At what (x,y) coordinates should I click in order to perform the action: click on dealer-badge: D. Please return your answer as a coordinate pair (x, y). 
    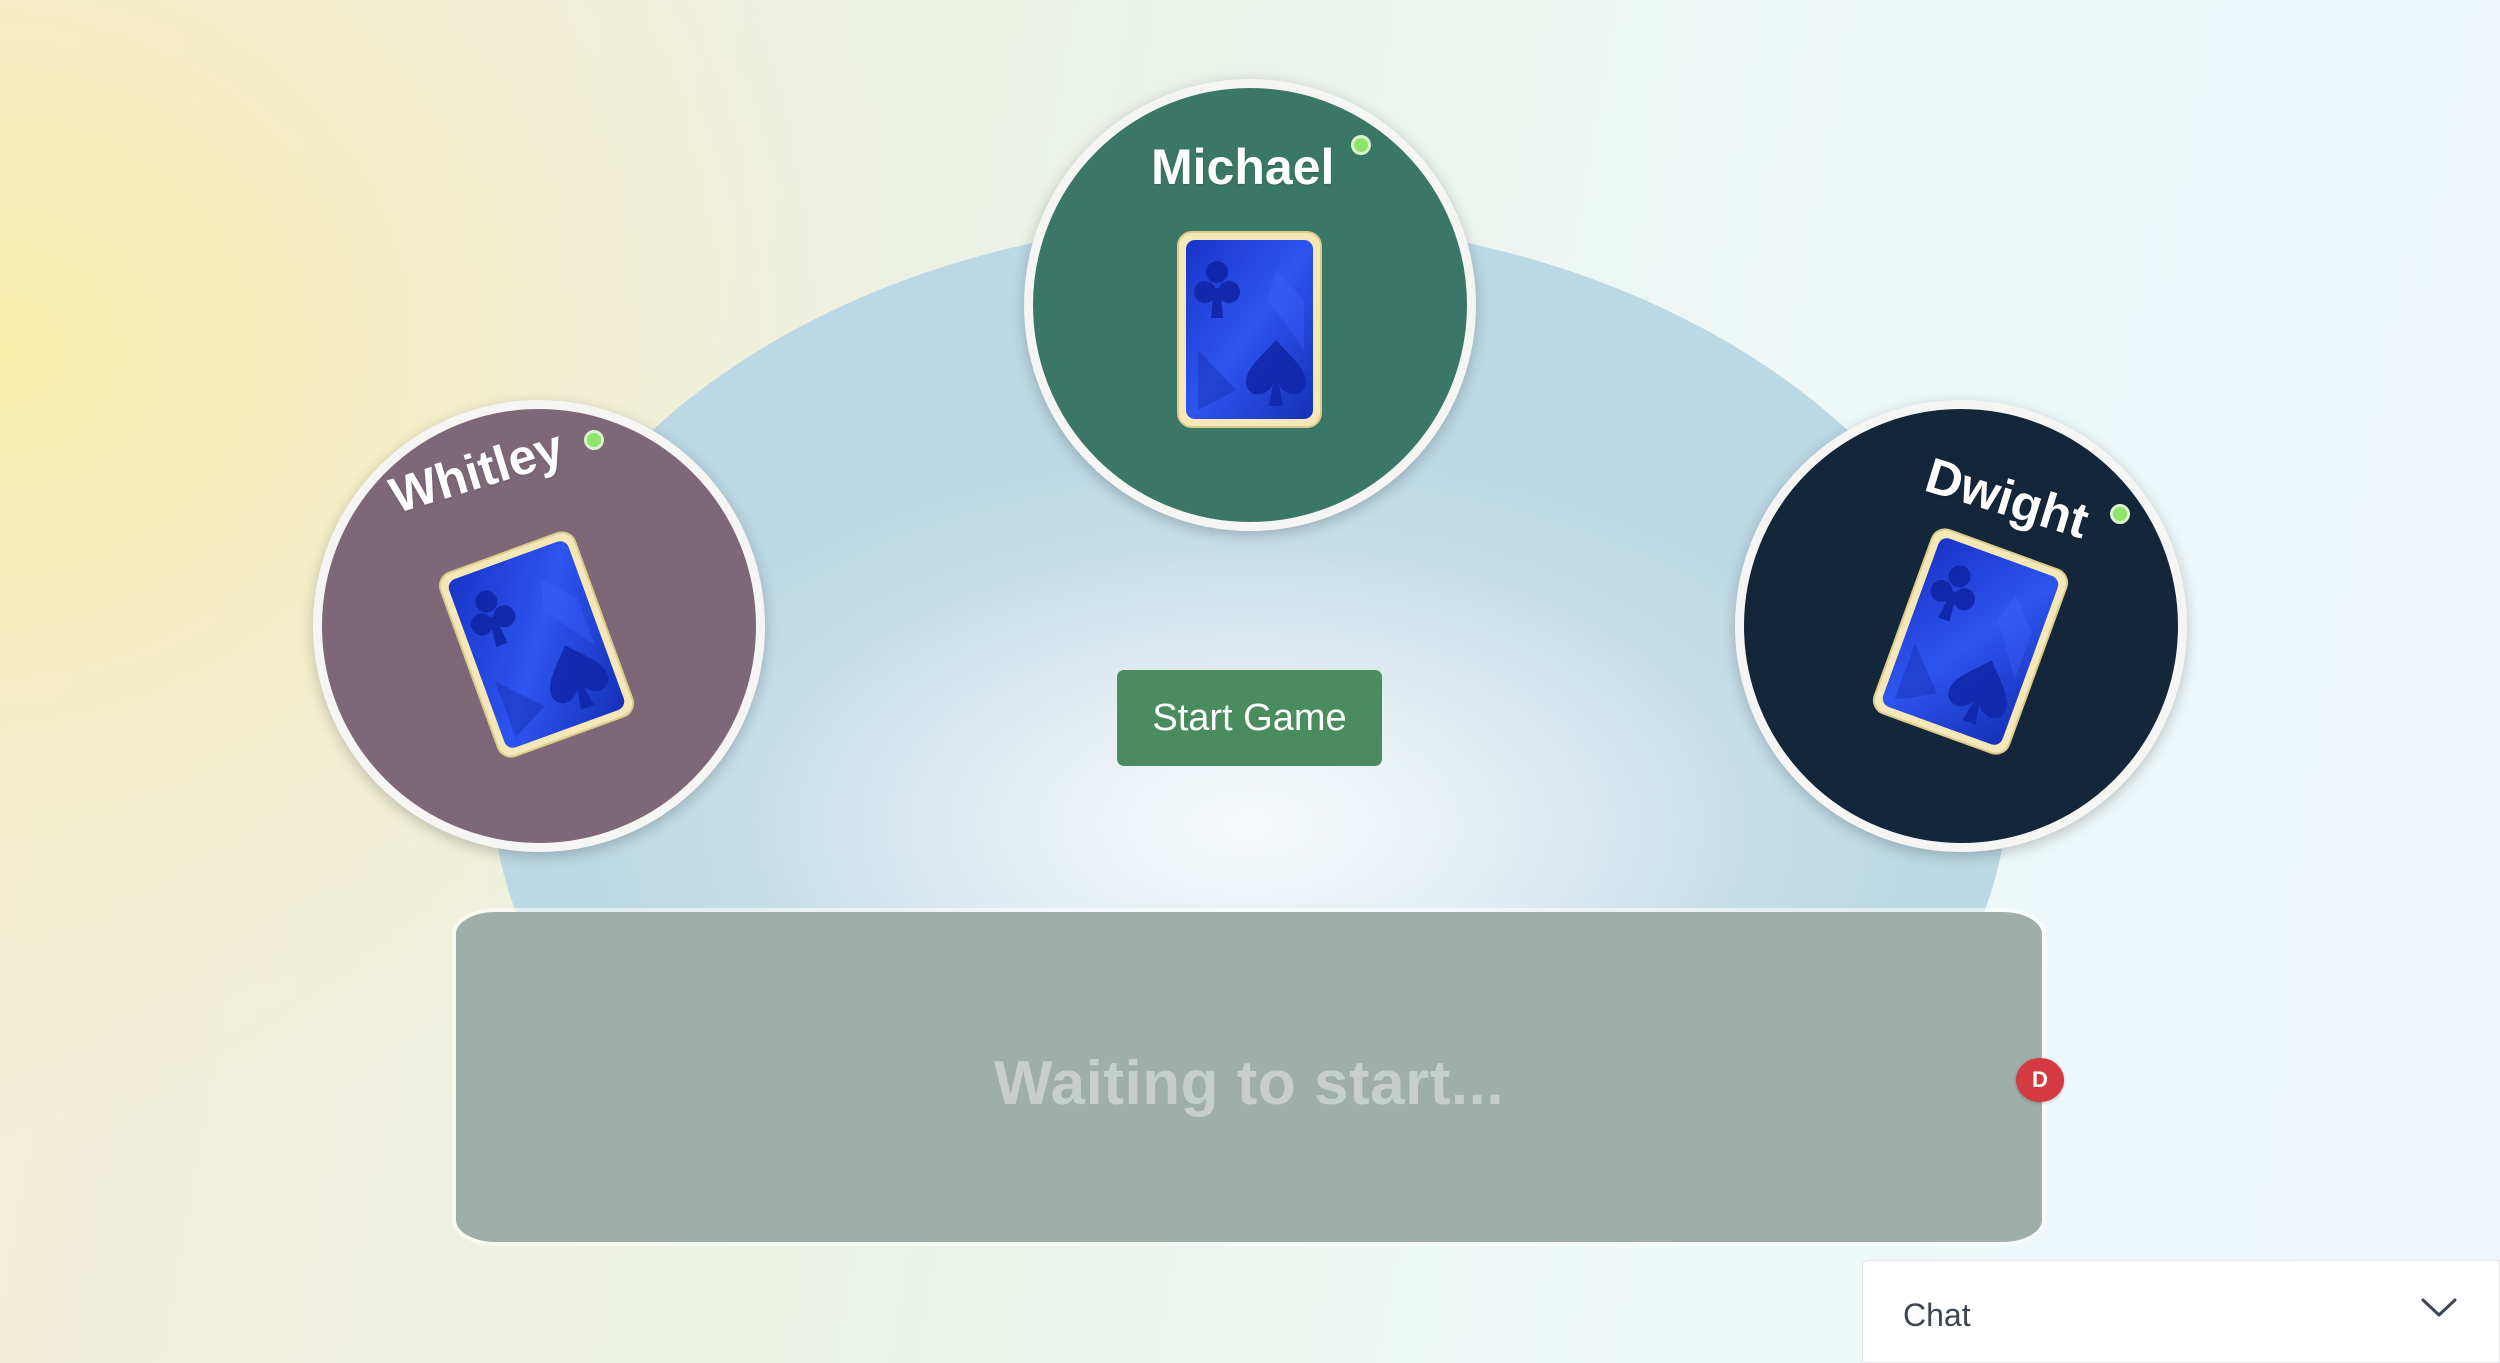
    Looking at the image, I should click on (2040, 1080).